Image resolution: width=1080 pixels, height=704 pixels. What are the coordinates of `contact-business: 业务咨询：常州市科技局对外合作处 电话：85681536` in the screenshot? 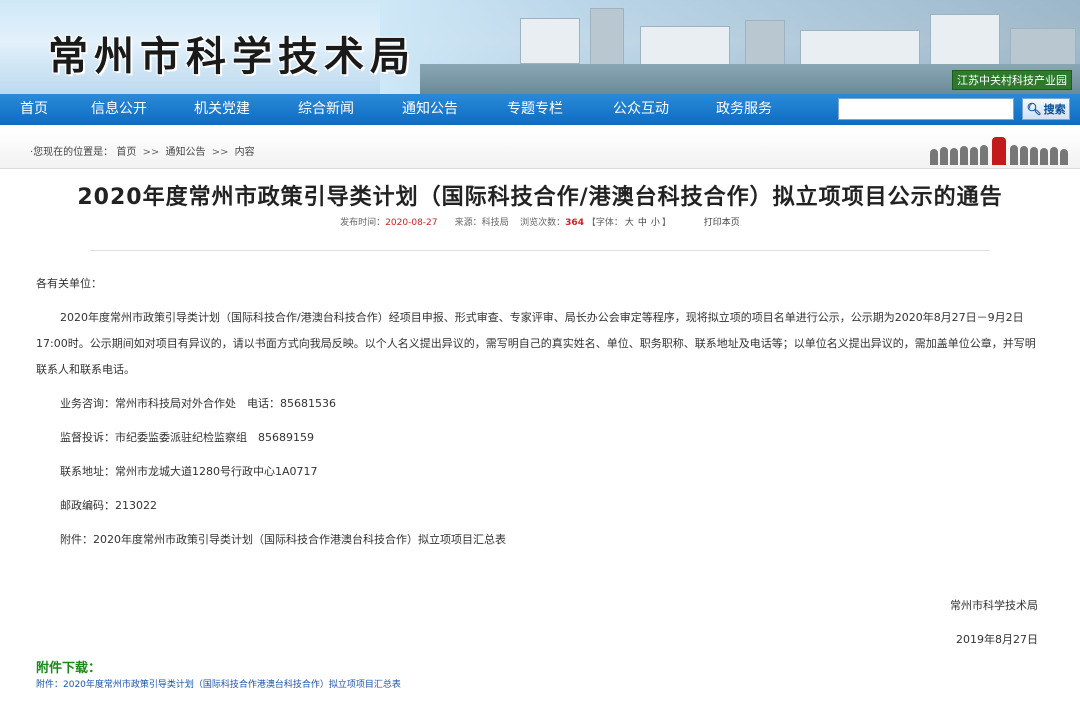 It's located at (198, 403).